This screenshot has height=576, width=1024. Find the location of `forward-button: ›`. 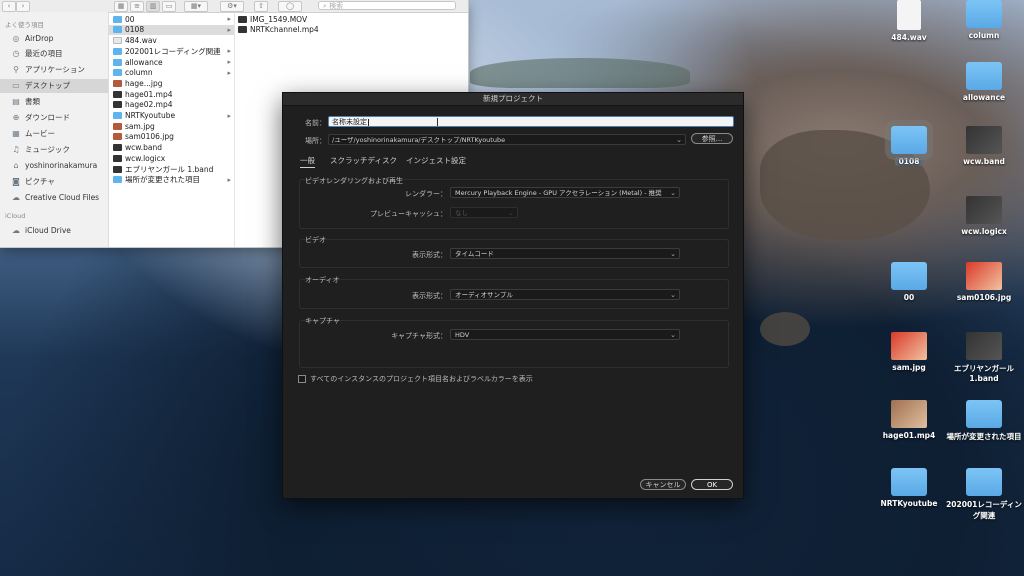

forward-button: › is located at coordinates (23, 6).